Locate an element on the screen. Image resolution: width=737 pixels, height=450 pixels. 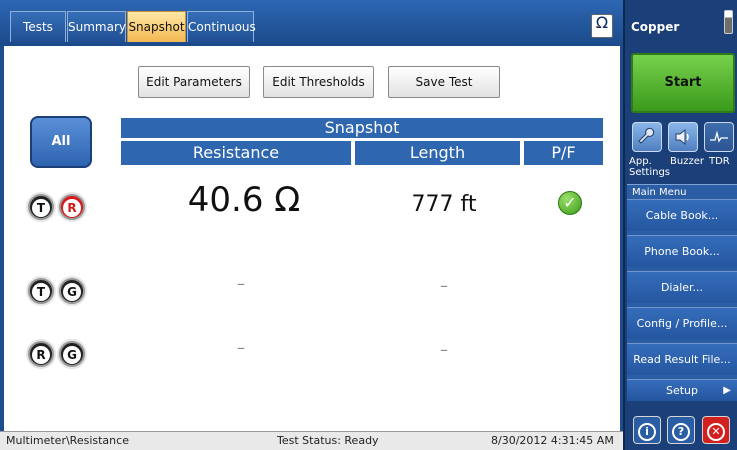
tdr-button is located at coordinates (719, 137).